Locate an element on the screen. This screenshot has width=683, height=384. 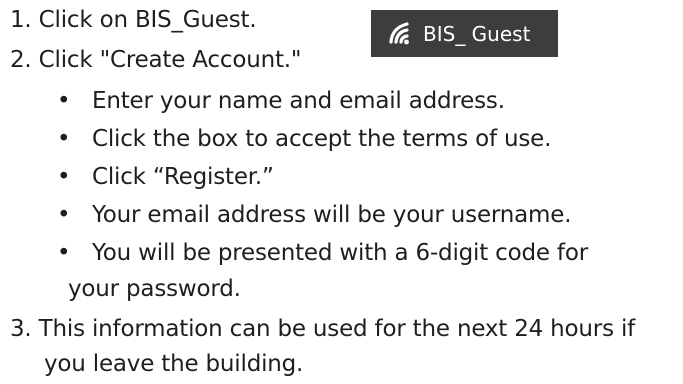
step-2-text: Click "Create Account." is located at coordinates (170, 60).